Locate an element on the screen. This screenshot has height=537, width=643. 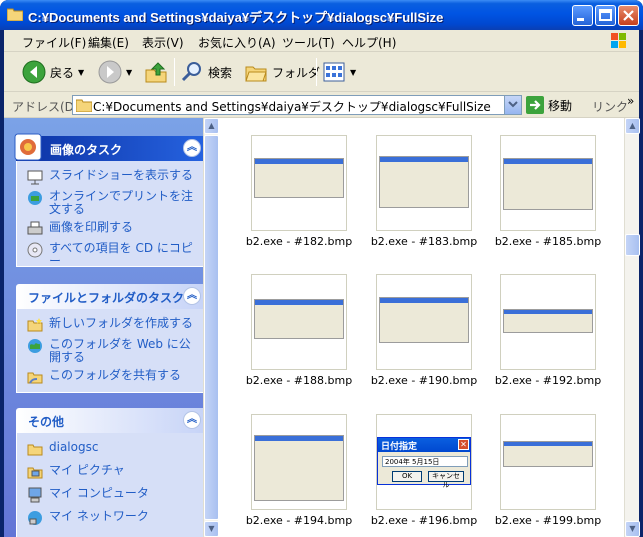
date-dialog-title: 日付指定 is located at coordinates (399, 447).